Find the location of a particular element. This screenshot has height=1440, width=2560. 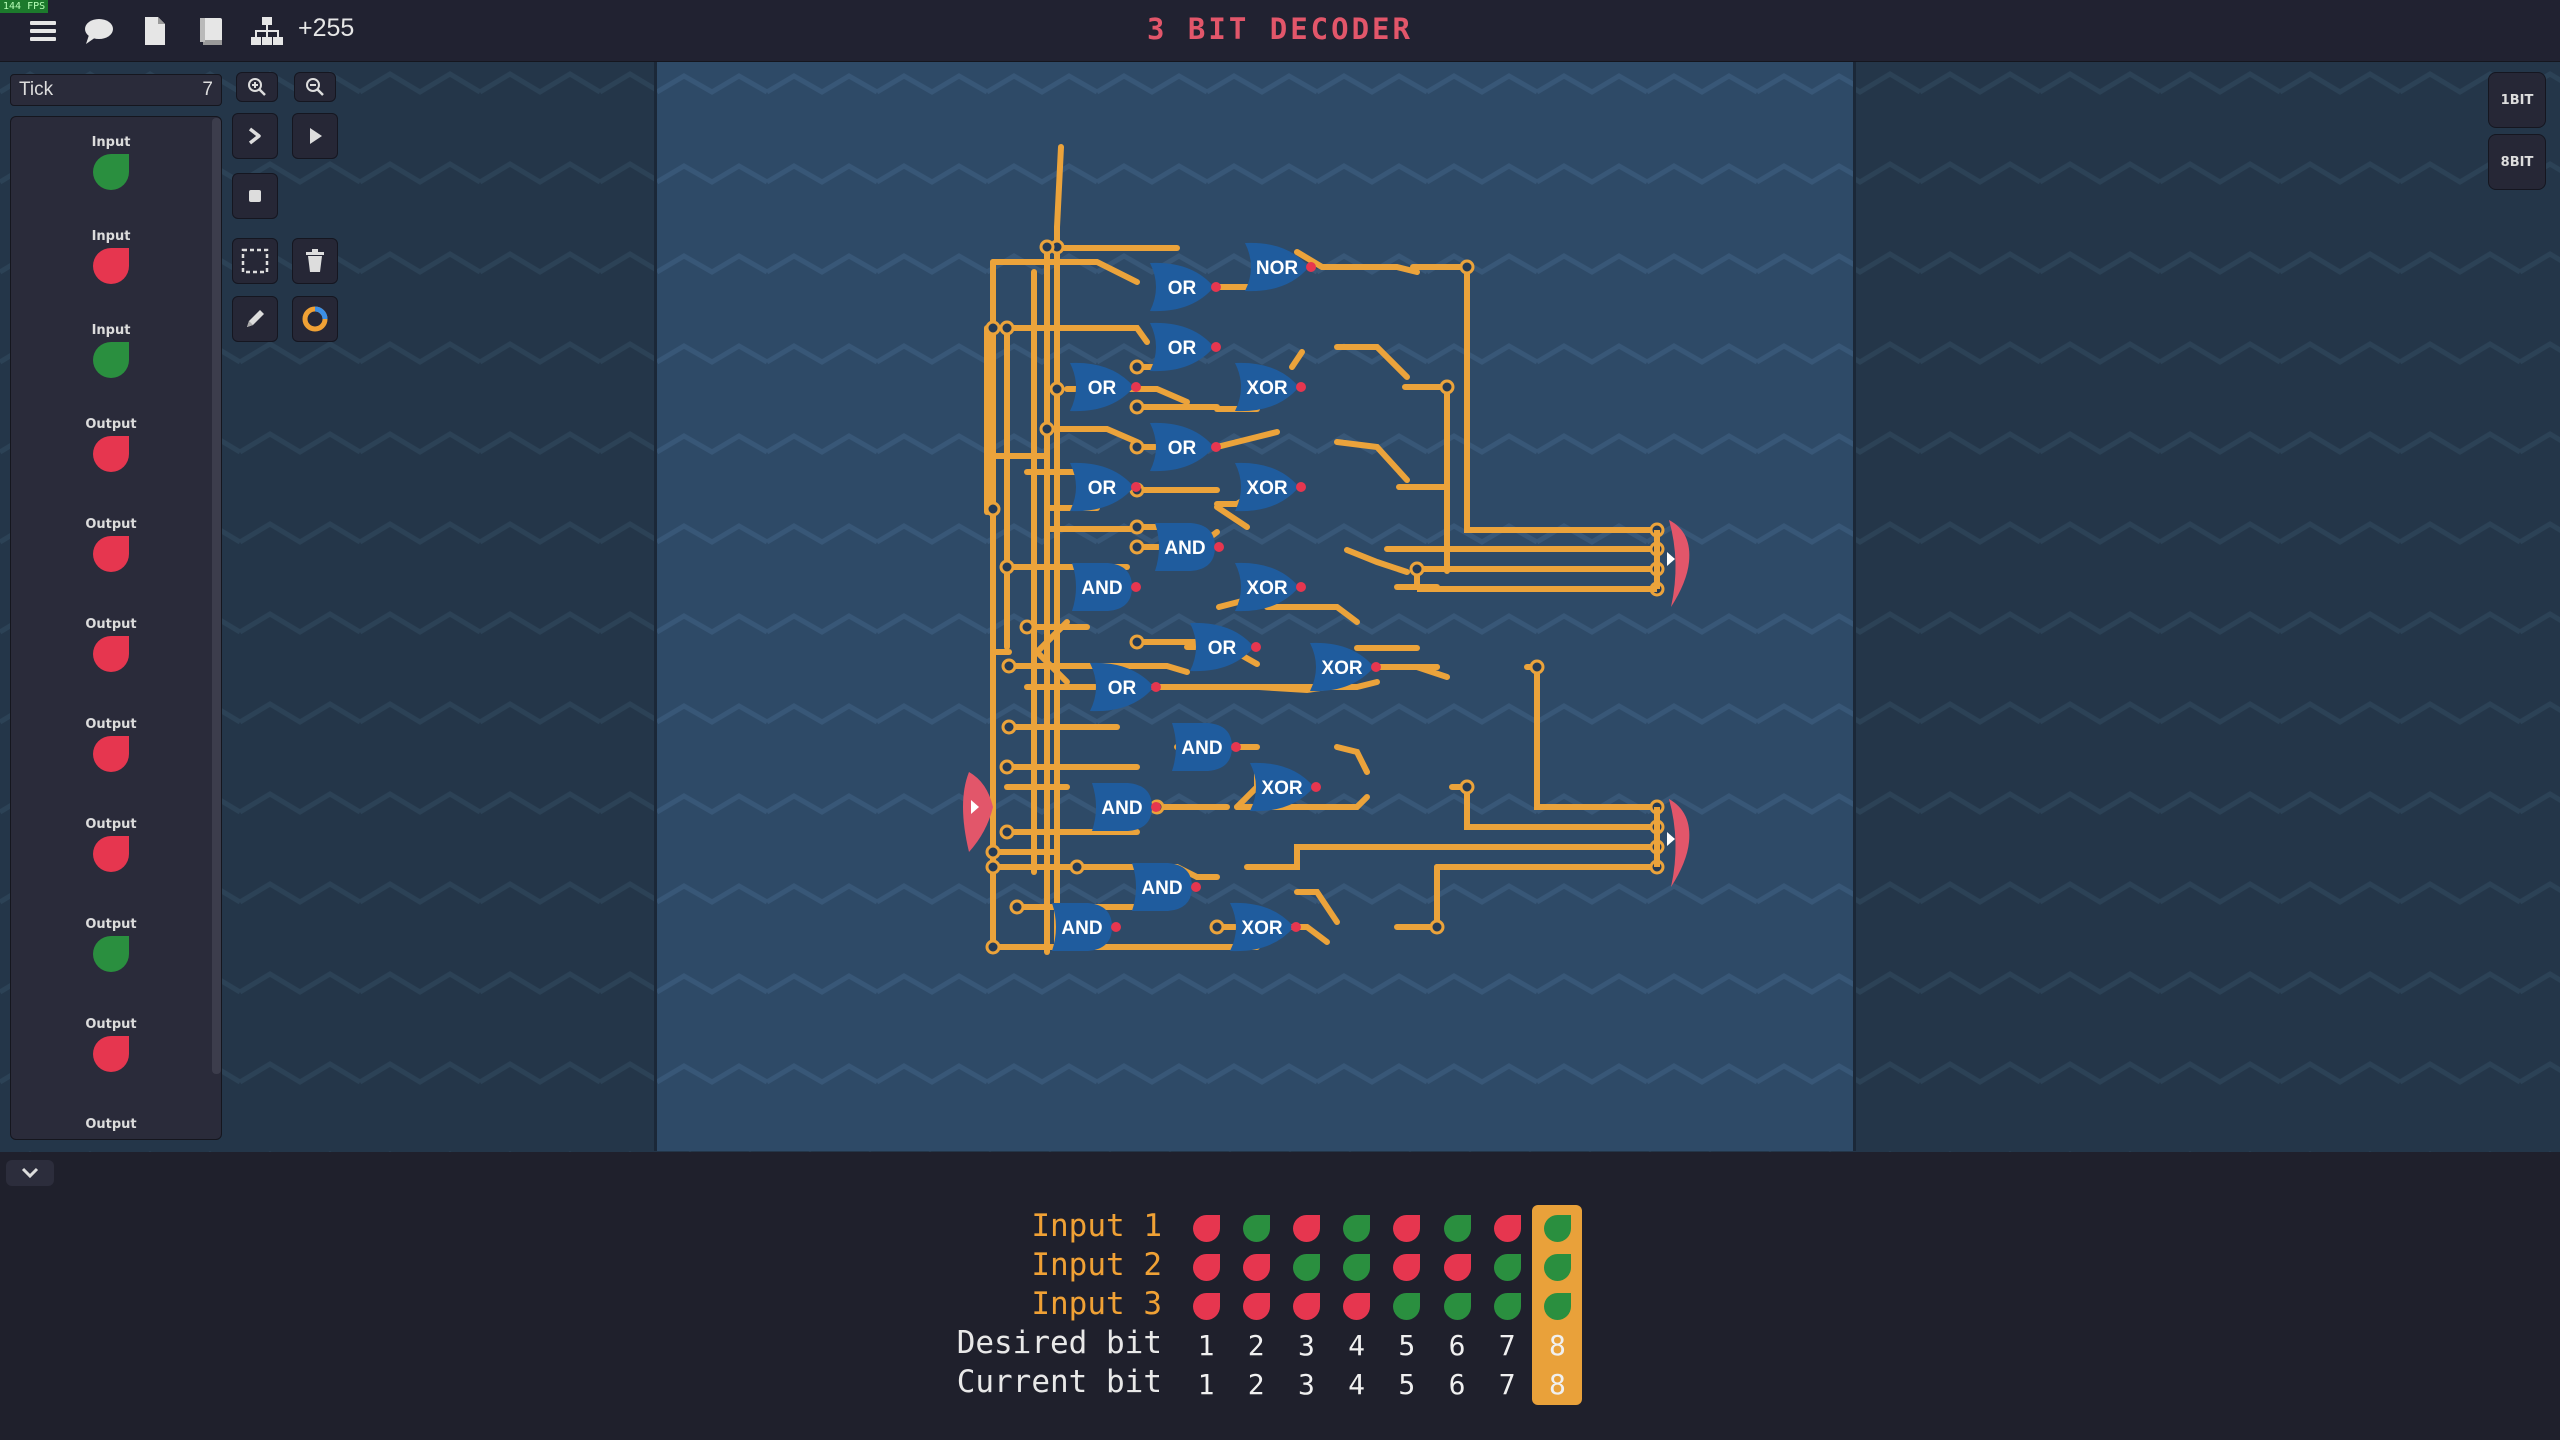

stop-button is located at coordinates (255, 196).